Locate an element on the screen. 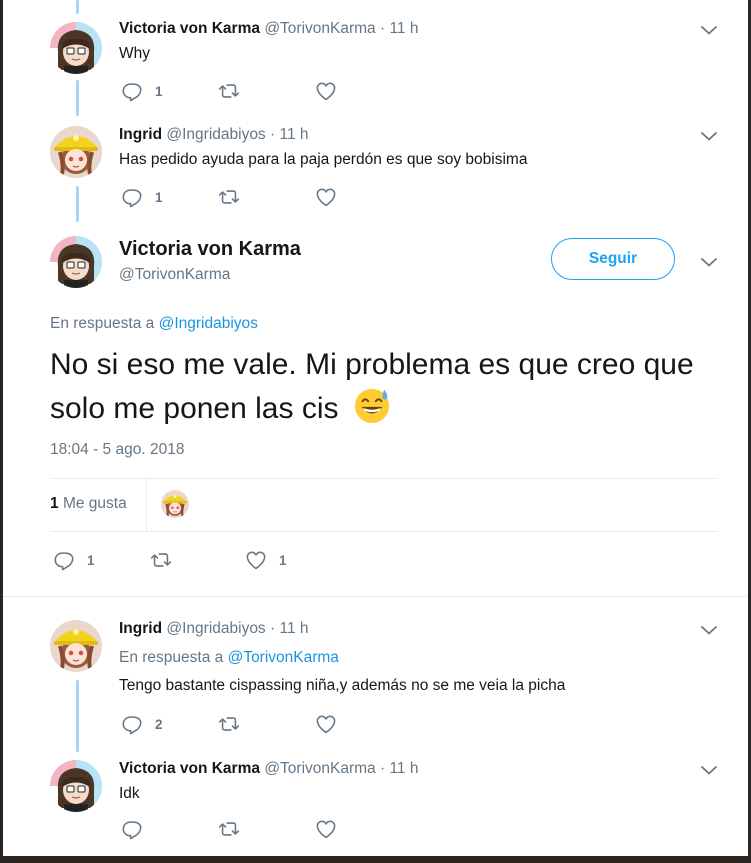  likes-count: 1 is located at coordinates (54, 503).